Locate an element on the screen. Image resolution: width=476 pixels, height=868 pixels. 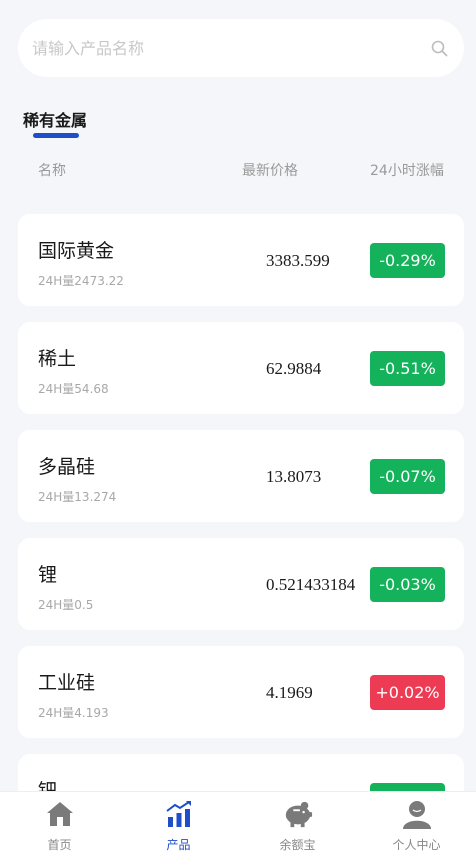
search-input is located at coordinates (231, 48).